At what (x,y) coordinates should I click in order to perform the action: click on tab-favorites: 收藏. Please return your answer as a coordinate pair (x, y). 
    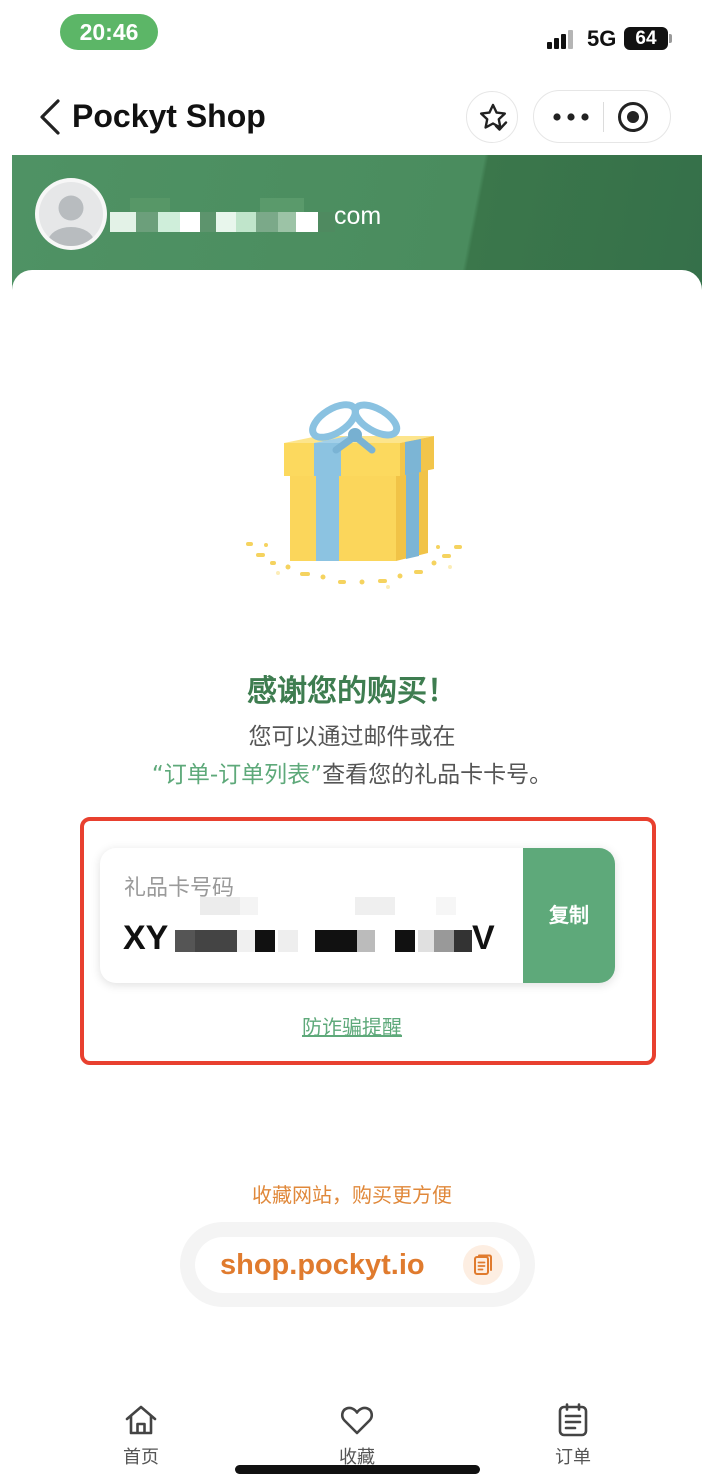
    Looking at the image, I should click on (357, 1435).